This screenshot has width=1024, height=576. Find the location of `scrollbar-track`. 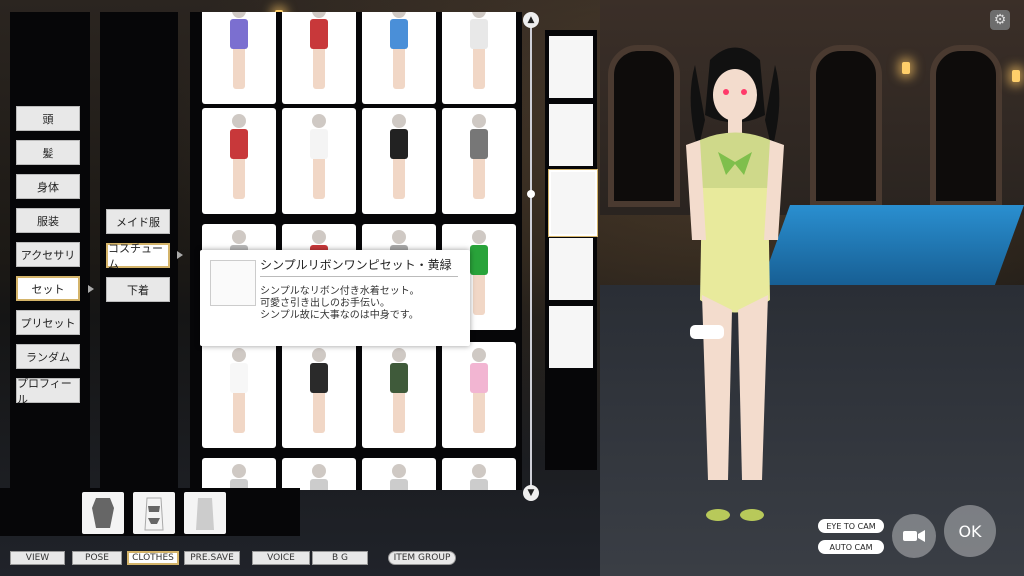

scrollbar-track is located at coordinates (531, 256).